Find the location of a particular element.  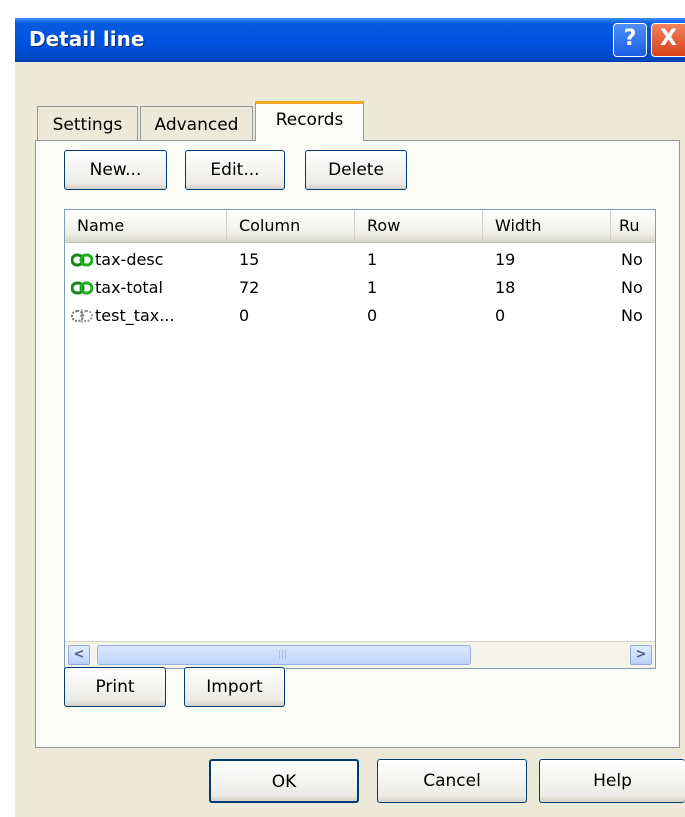

cell-width: 19 is located at coordinates (505, 259).